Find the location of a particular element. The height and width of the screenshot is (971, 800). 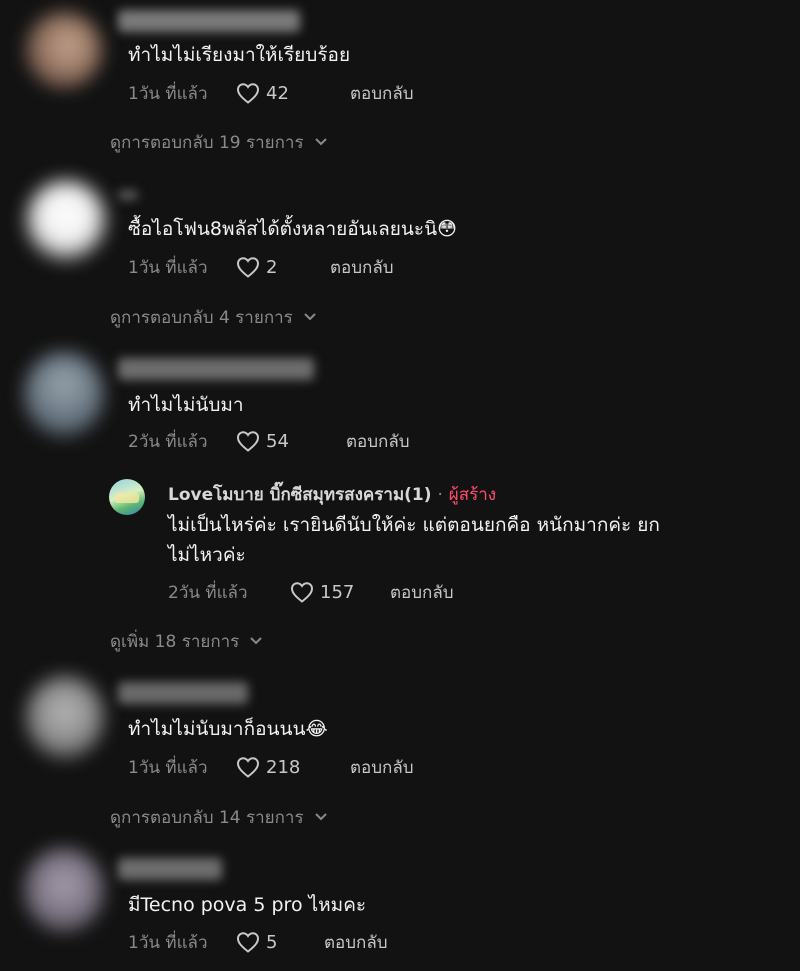

view-replies-button: ดูการตอบกลับ 19 รายการ is located at coordinates (219, 142).